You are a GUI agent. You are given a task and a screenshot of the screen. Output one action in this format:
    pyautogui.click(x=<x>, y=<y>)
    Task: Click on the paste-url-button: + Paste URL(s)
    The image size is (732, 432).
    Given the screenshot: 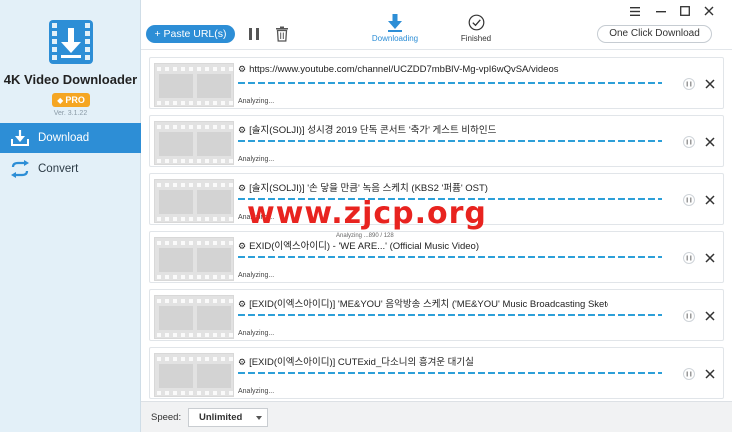 What is the action you would take?
    pyautogui.click(x=190, y=34)
    